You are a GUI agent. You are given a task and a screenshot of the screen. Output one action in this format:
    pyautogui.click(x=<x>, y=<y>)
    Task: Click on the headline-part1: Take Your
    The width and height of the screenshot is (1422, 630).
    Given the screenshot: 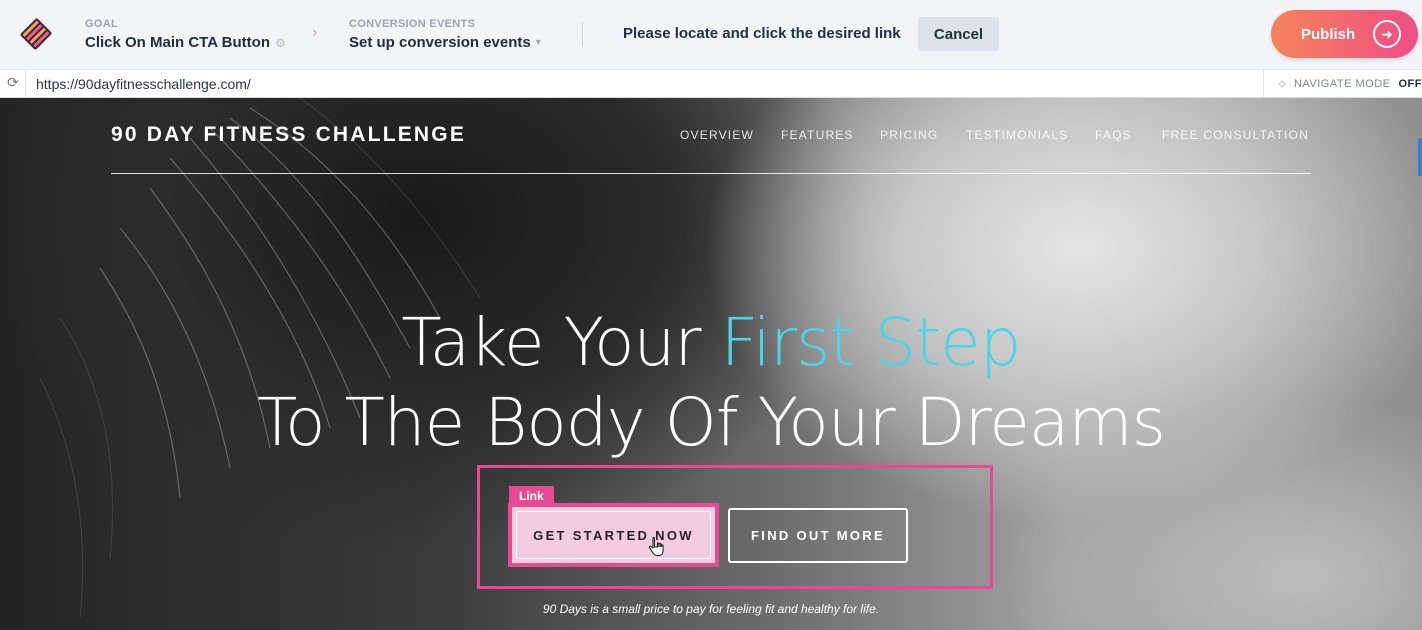 What is the action you would take?
    pyautogui.click(x=561, y=342)
    